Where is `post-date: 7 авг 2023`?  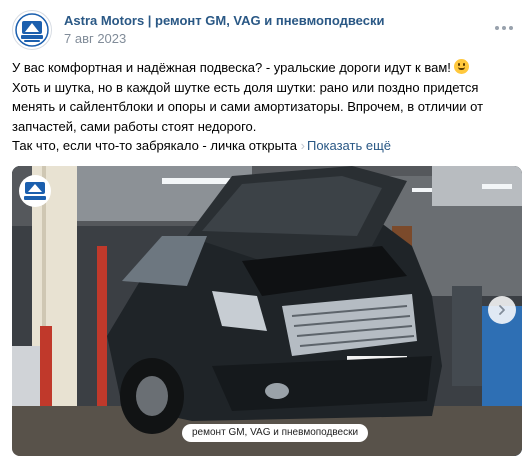
post-date: 7 авг 2023 is located at coordinates (224, 39).